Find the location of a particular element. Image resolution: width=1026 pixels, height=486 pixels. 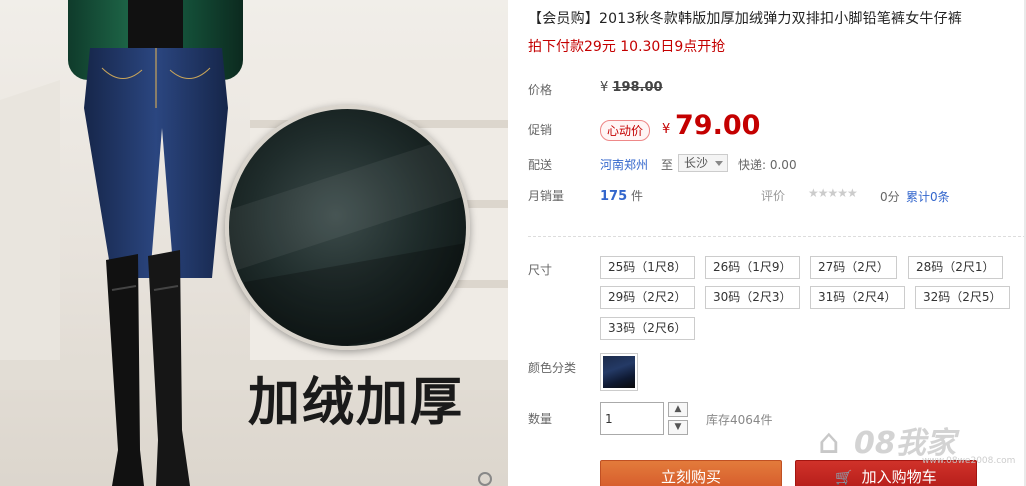

fabric-closeup-image is located at coordinates (347, 227).